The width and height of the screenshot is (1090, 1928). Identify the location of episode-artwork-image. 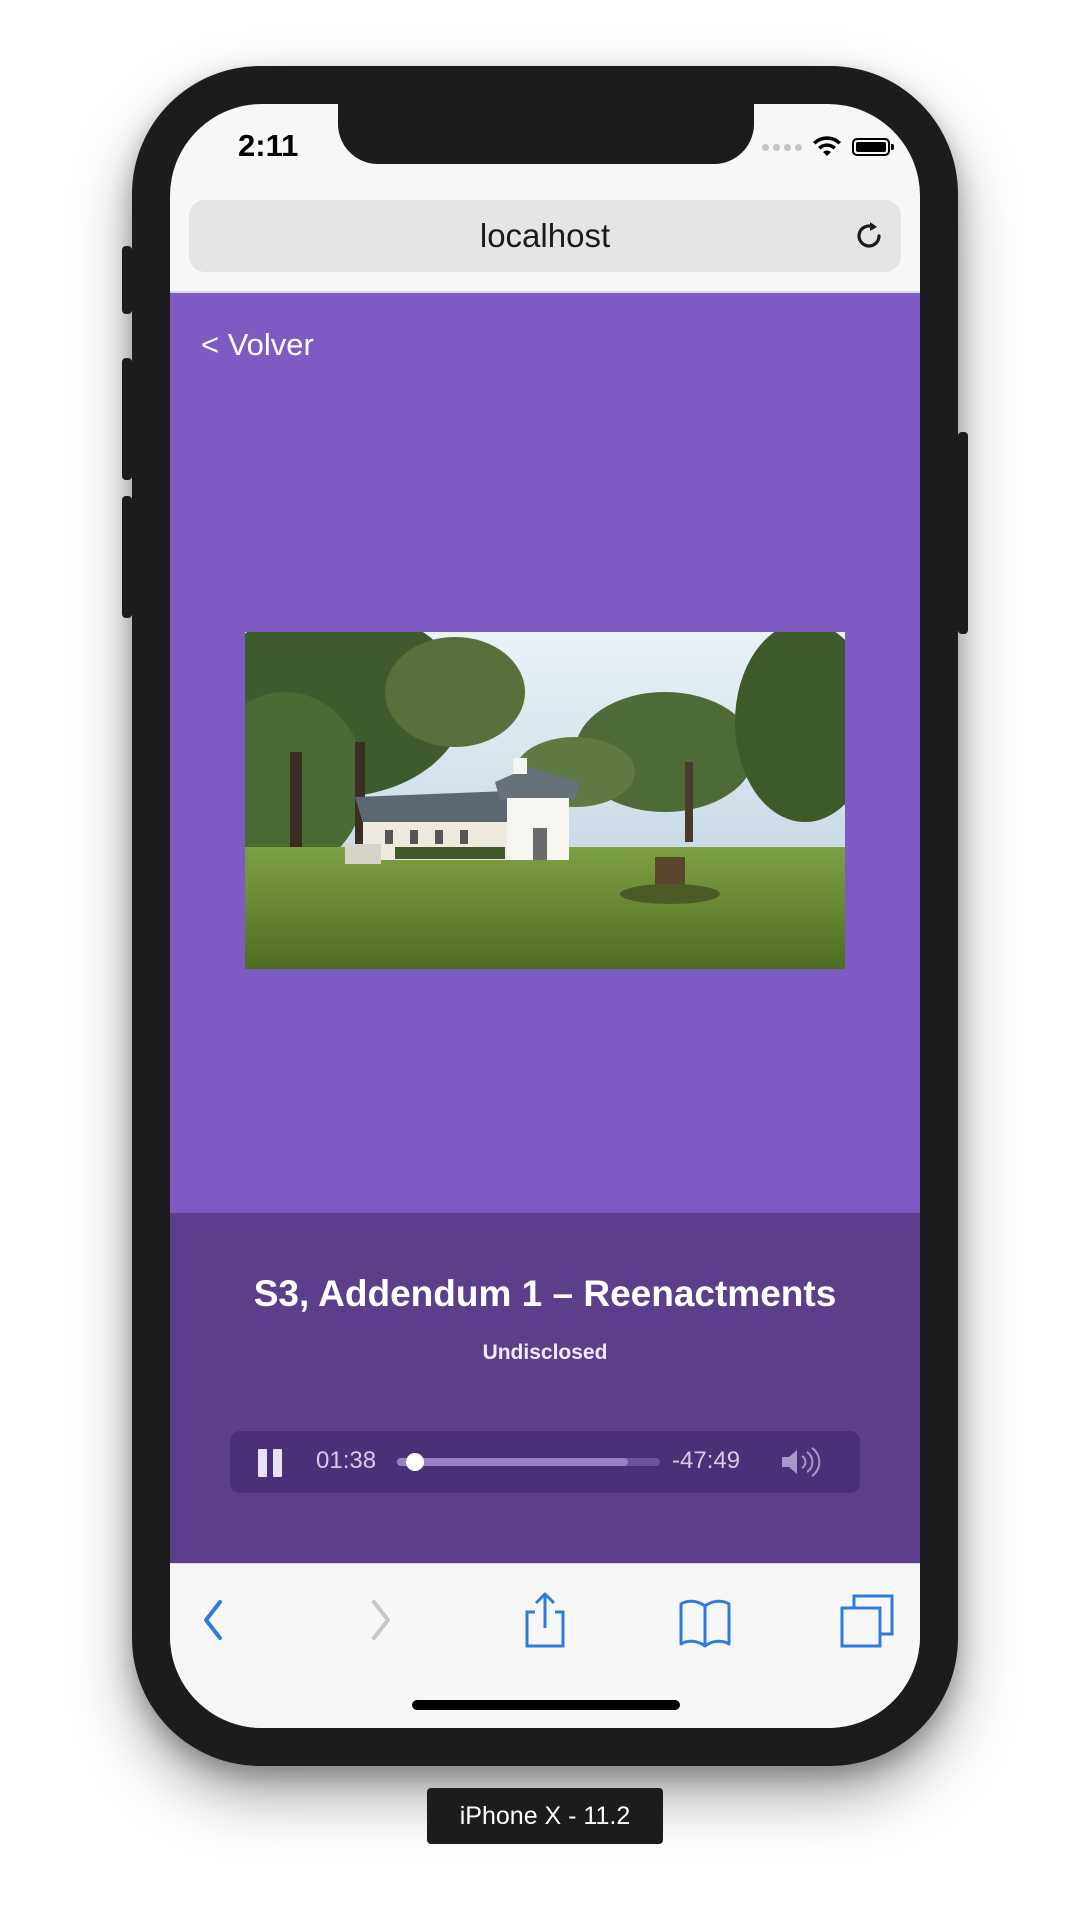
(545, 800).